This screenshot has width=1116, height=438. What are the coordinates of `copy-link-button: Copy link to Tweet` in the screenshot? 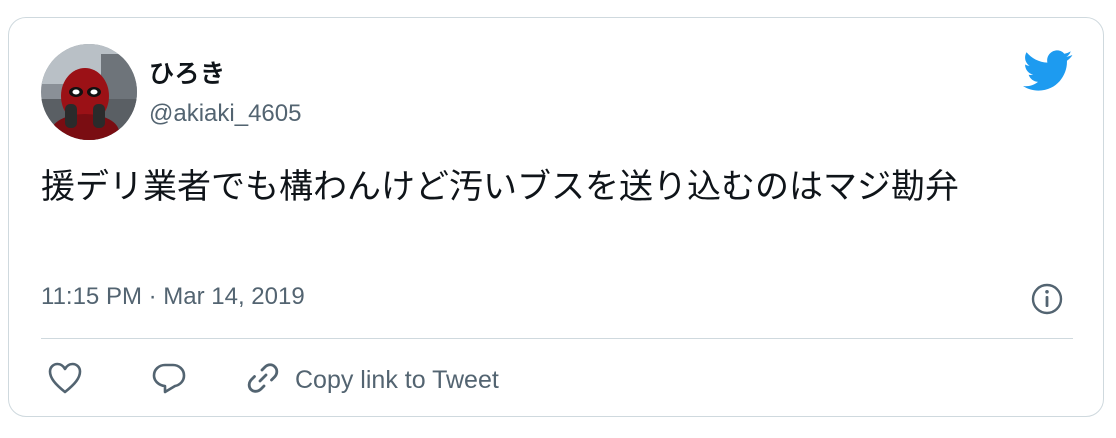 It's located at (372, 380).